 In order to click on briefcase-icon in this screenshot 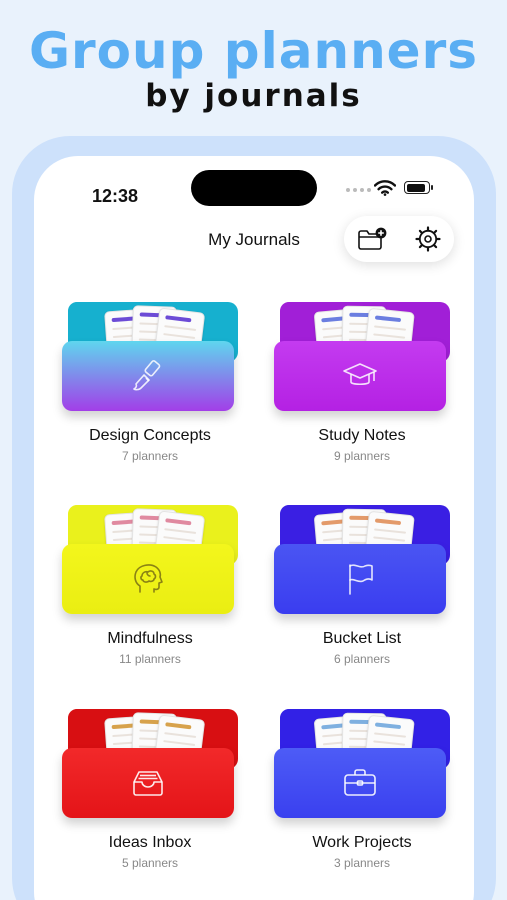, I will do `click(360, 782)`.